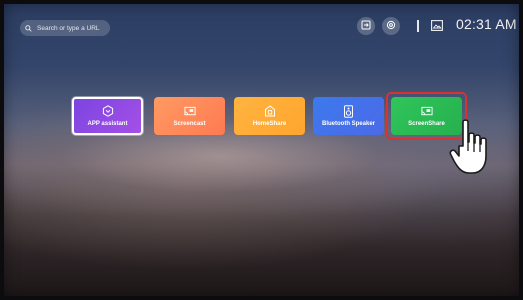 The width and height of the screenshot is (523, 300). What do you see at coordinates (270, 111) in the screenshot?
I see `home-share-icon` at bounding box center [270, 111].